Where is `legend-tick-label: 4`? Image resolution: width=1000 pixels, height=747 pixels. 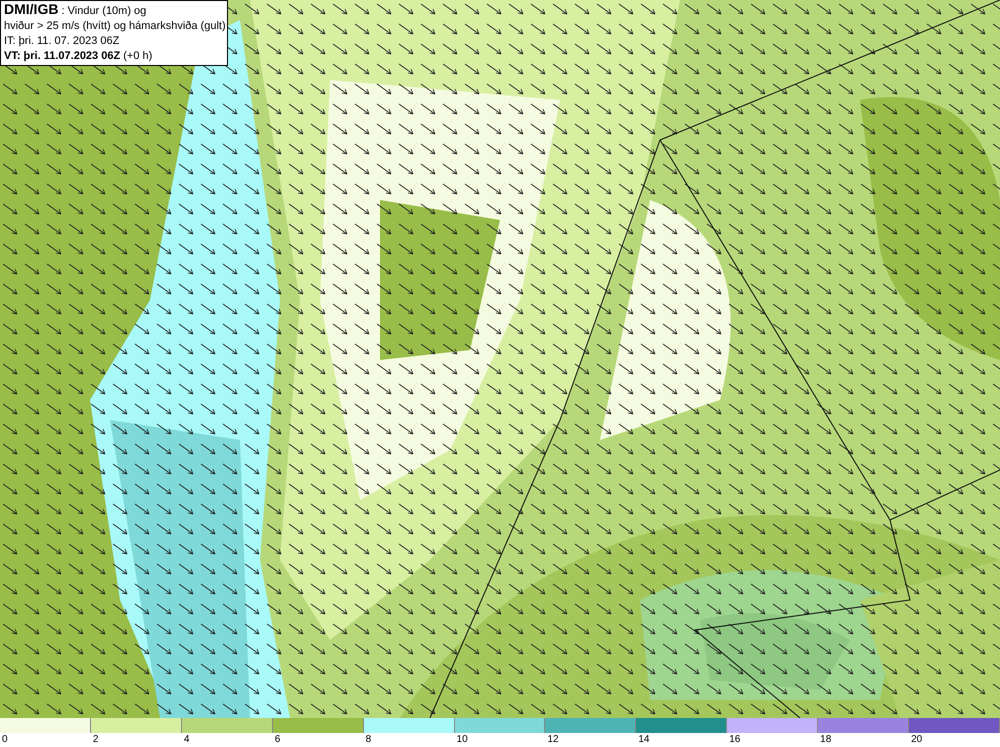
legend-tick-label: 4 is located at coordinates (186, 740).